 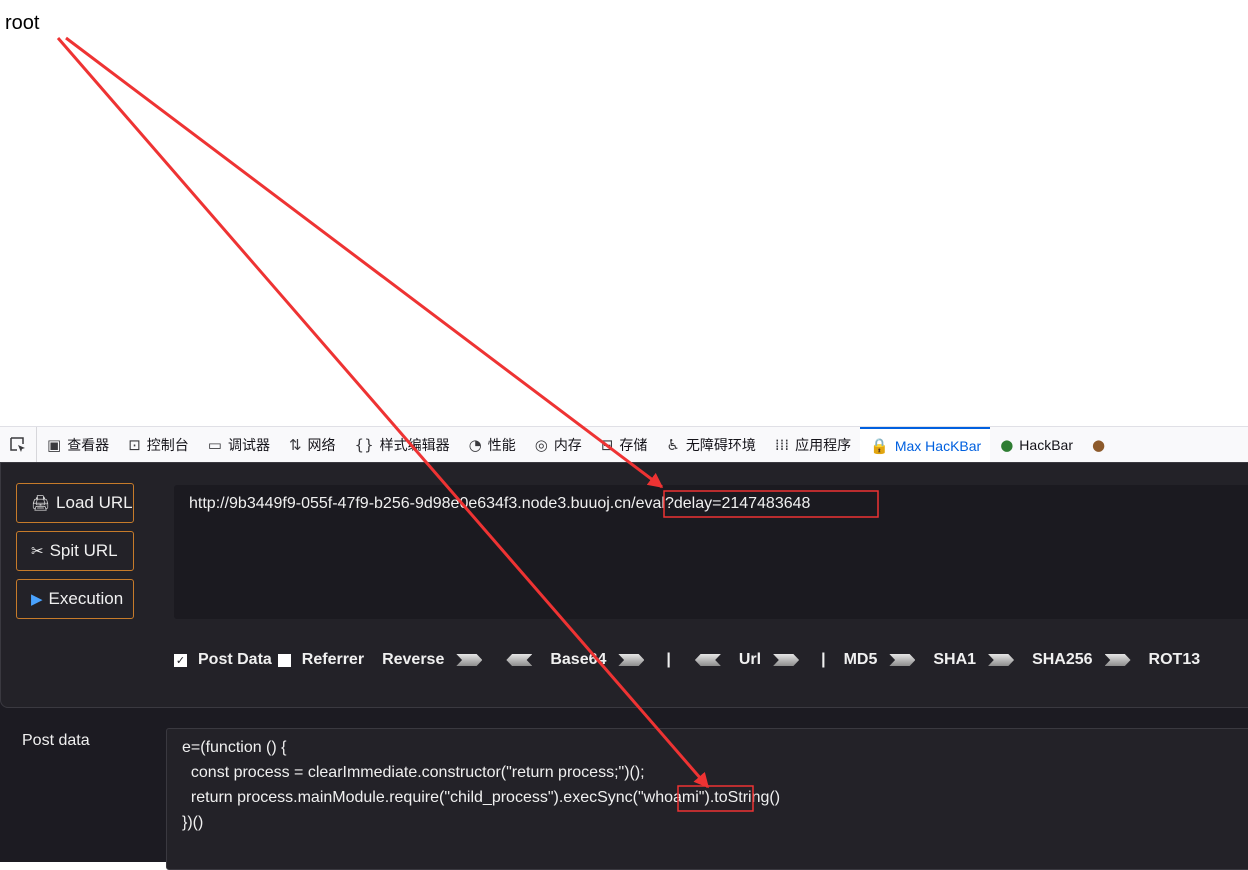 What do you see at coordinates (771, 504) in the screenshot?
I see `url-highlight-box` at bounding box center [771, 504].